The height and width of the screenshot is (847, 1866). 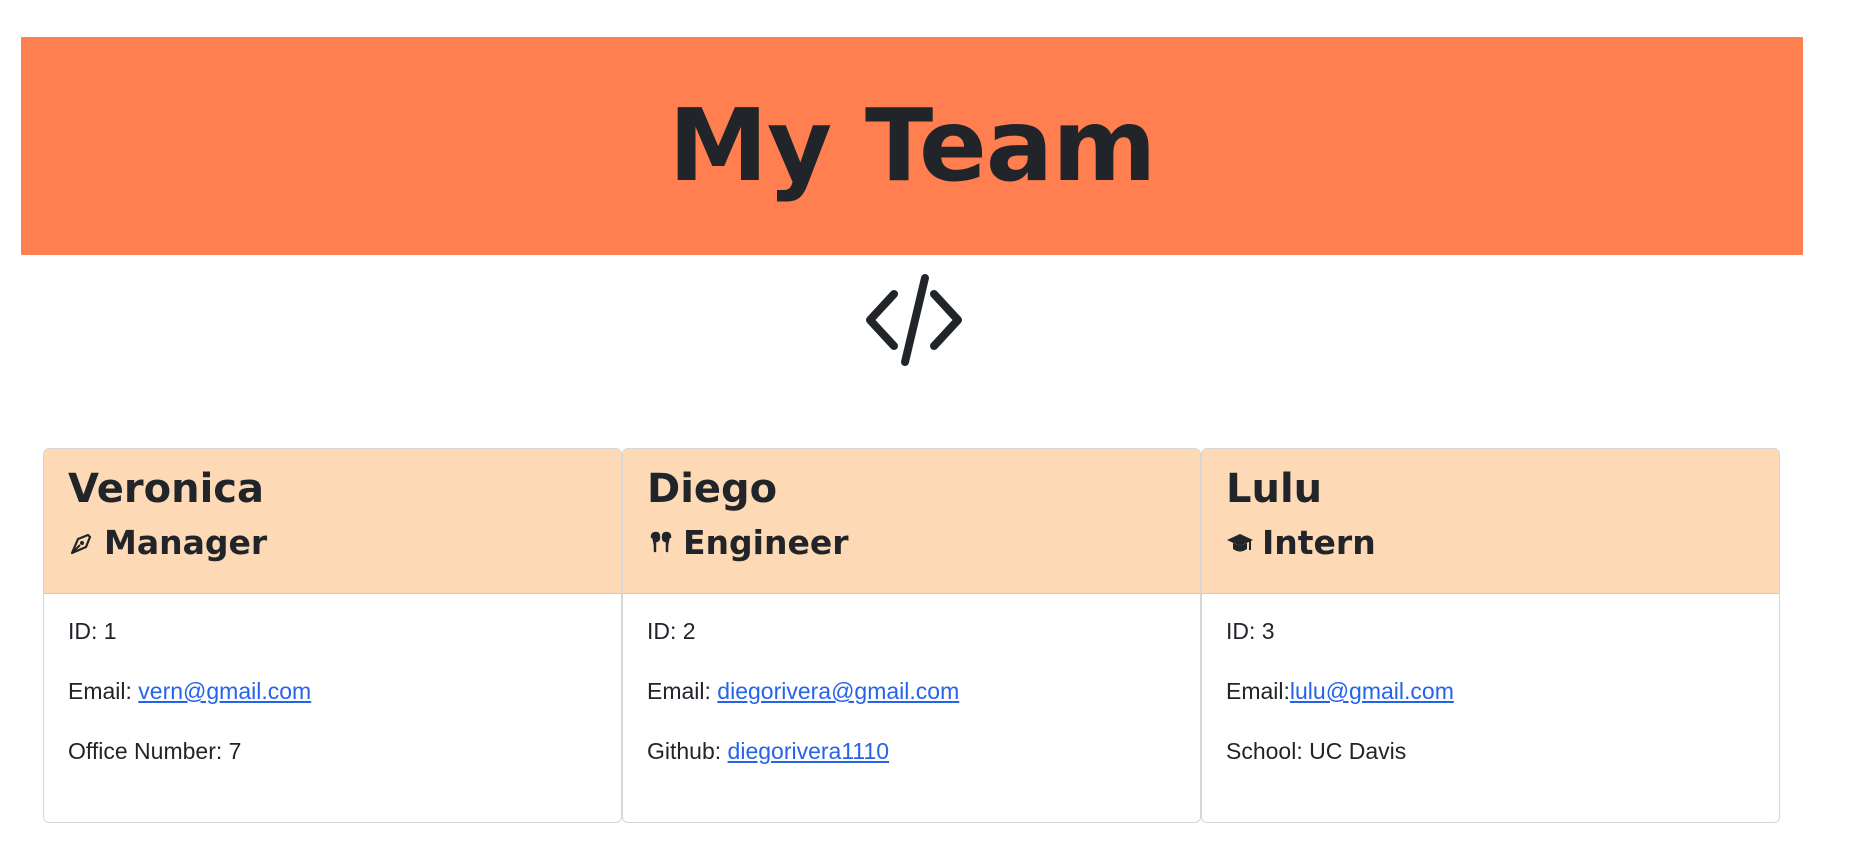 I want to click on email-link: vern@gmail.com, so click(x=224, y=691).